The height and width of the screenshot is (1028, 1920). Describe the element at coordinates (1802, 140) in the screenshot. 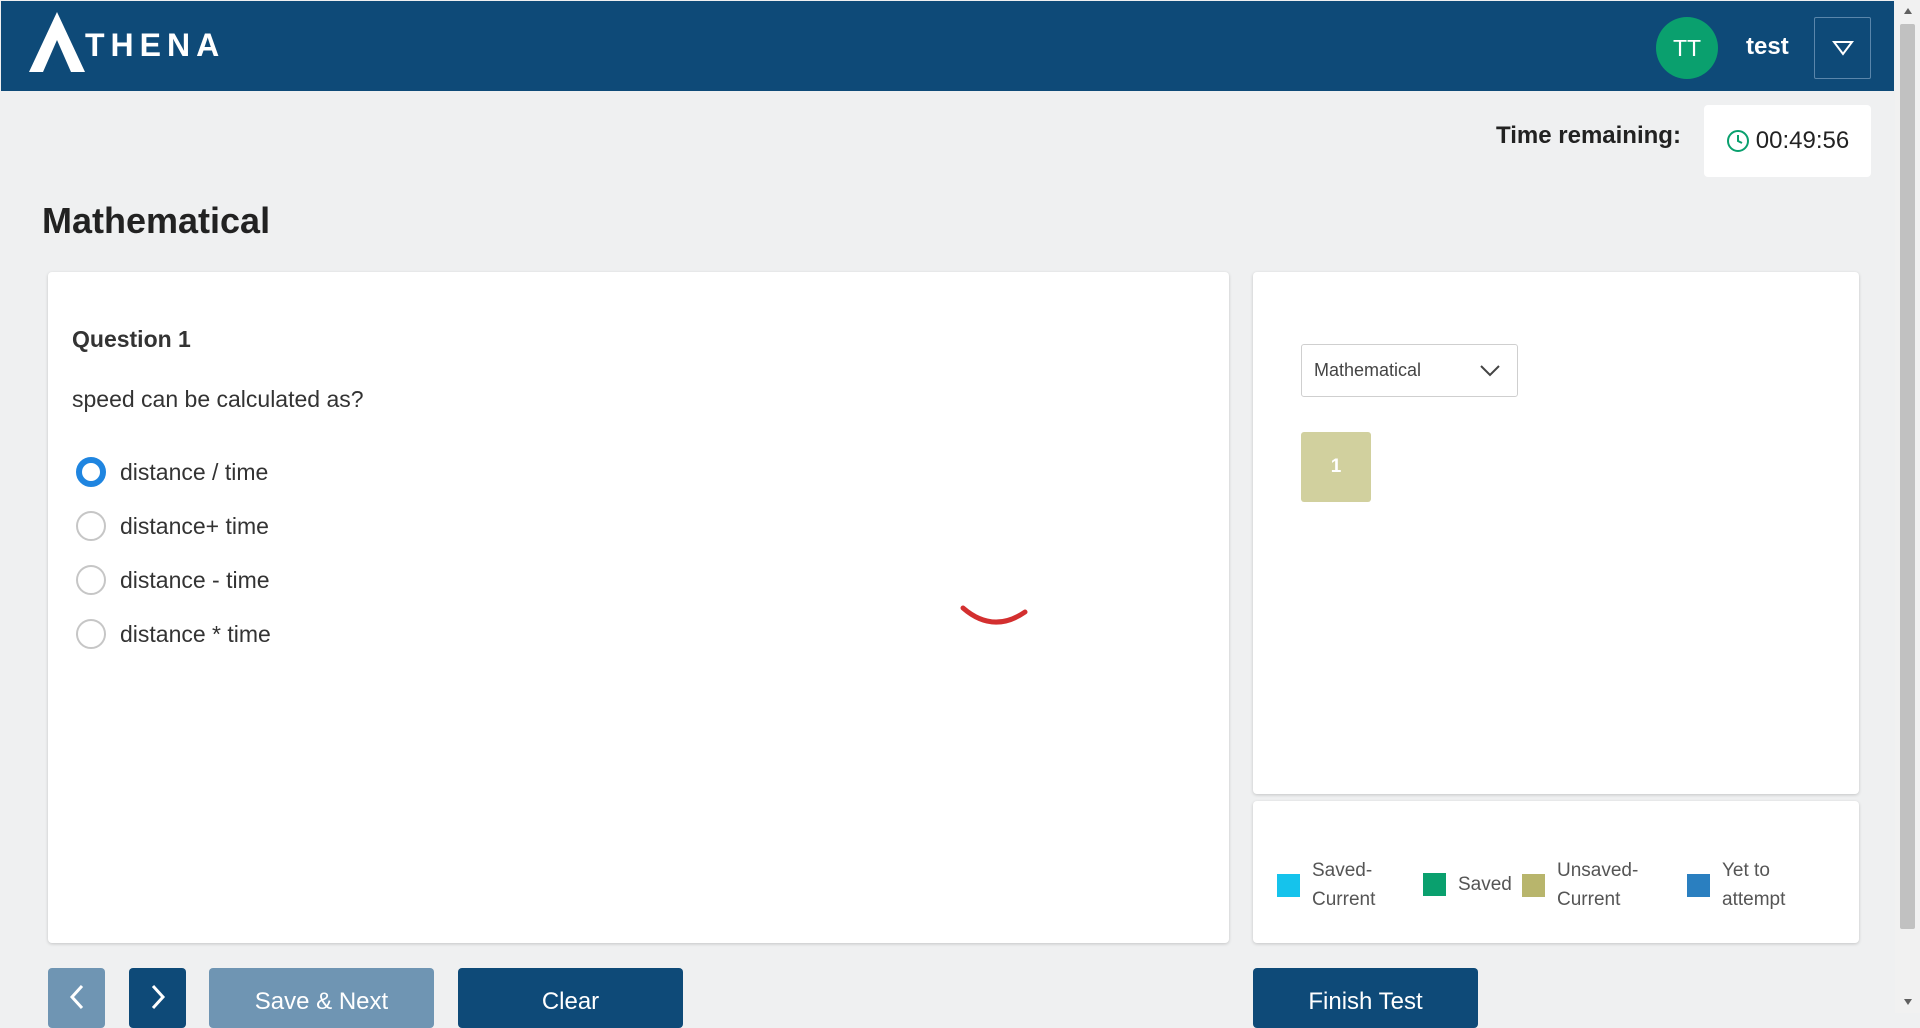

I see `timer-value: 00:49:56` at that location.